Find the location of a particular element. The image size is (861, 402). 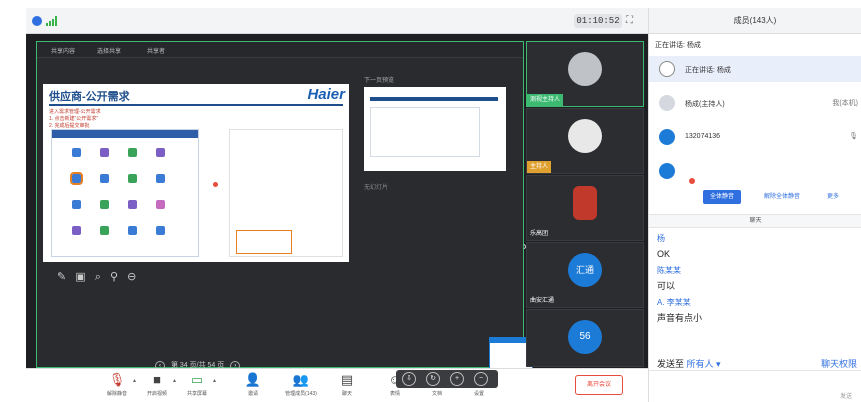

meeting-timer: 01:10:52 is located at coordinates (598, 21).